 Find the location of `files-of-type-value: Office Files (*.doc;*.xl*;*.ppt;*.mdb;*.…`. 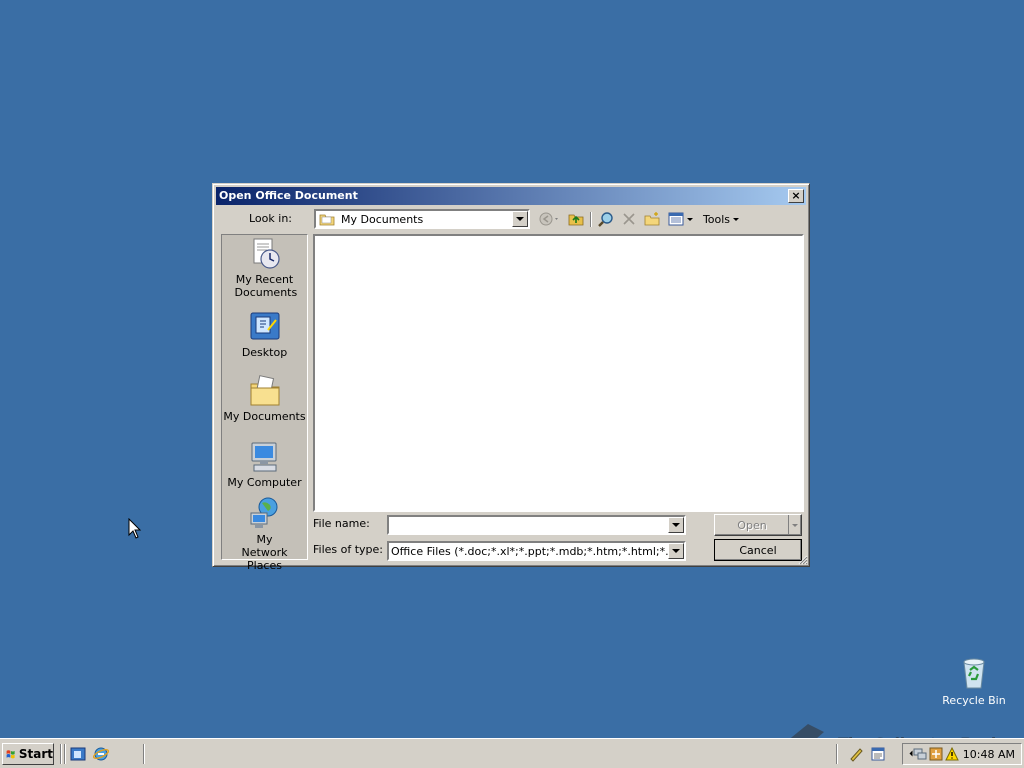

files-of-type-value: Office Files (*.doc;*.xl*;*.ppt;*.mdb;*.… is located at coordinates (538, 551).